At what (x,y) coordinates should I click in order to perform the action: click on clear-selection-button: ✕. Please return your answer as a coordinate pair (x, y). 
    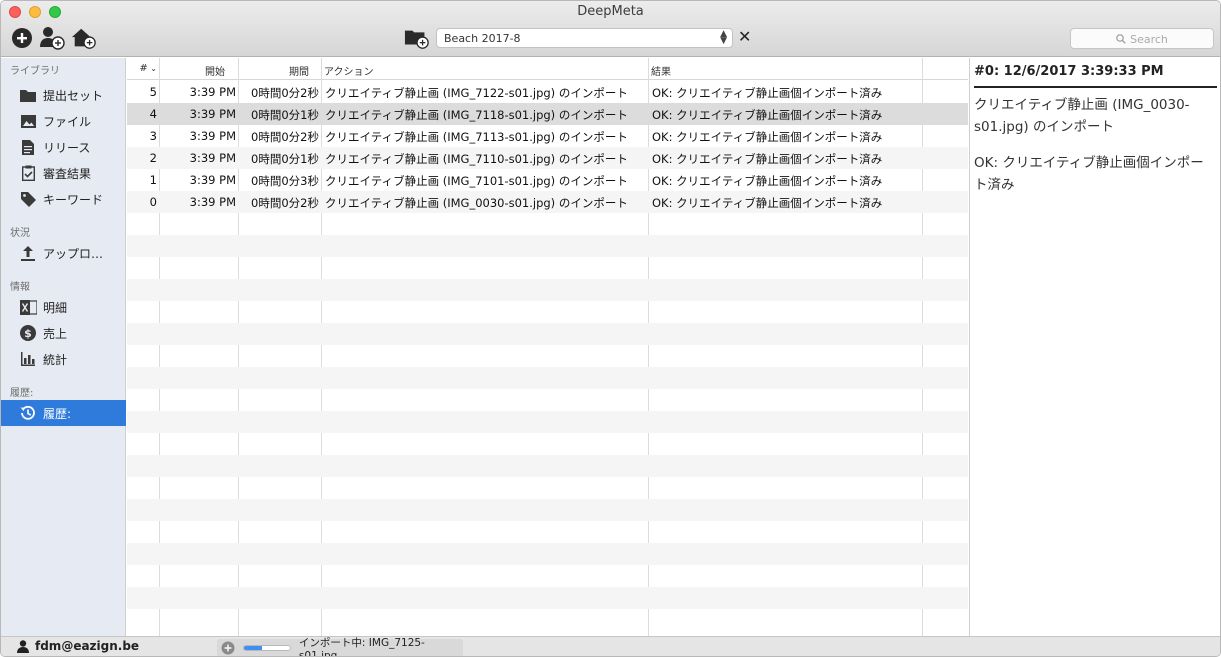
    Looking at the image, I should click on (744, 37).